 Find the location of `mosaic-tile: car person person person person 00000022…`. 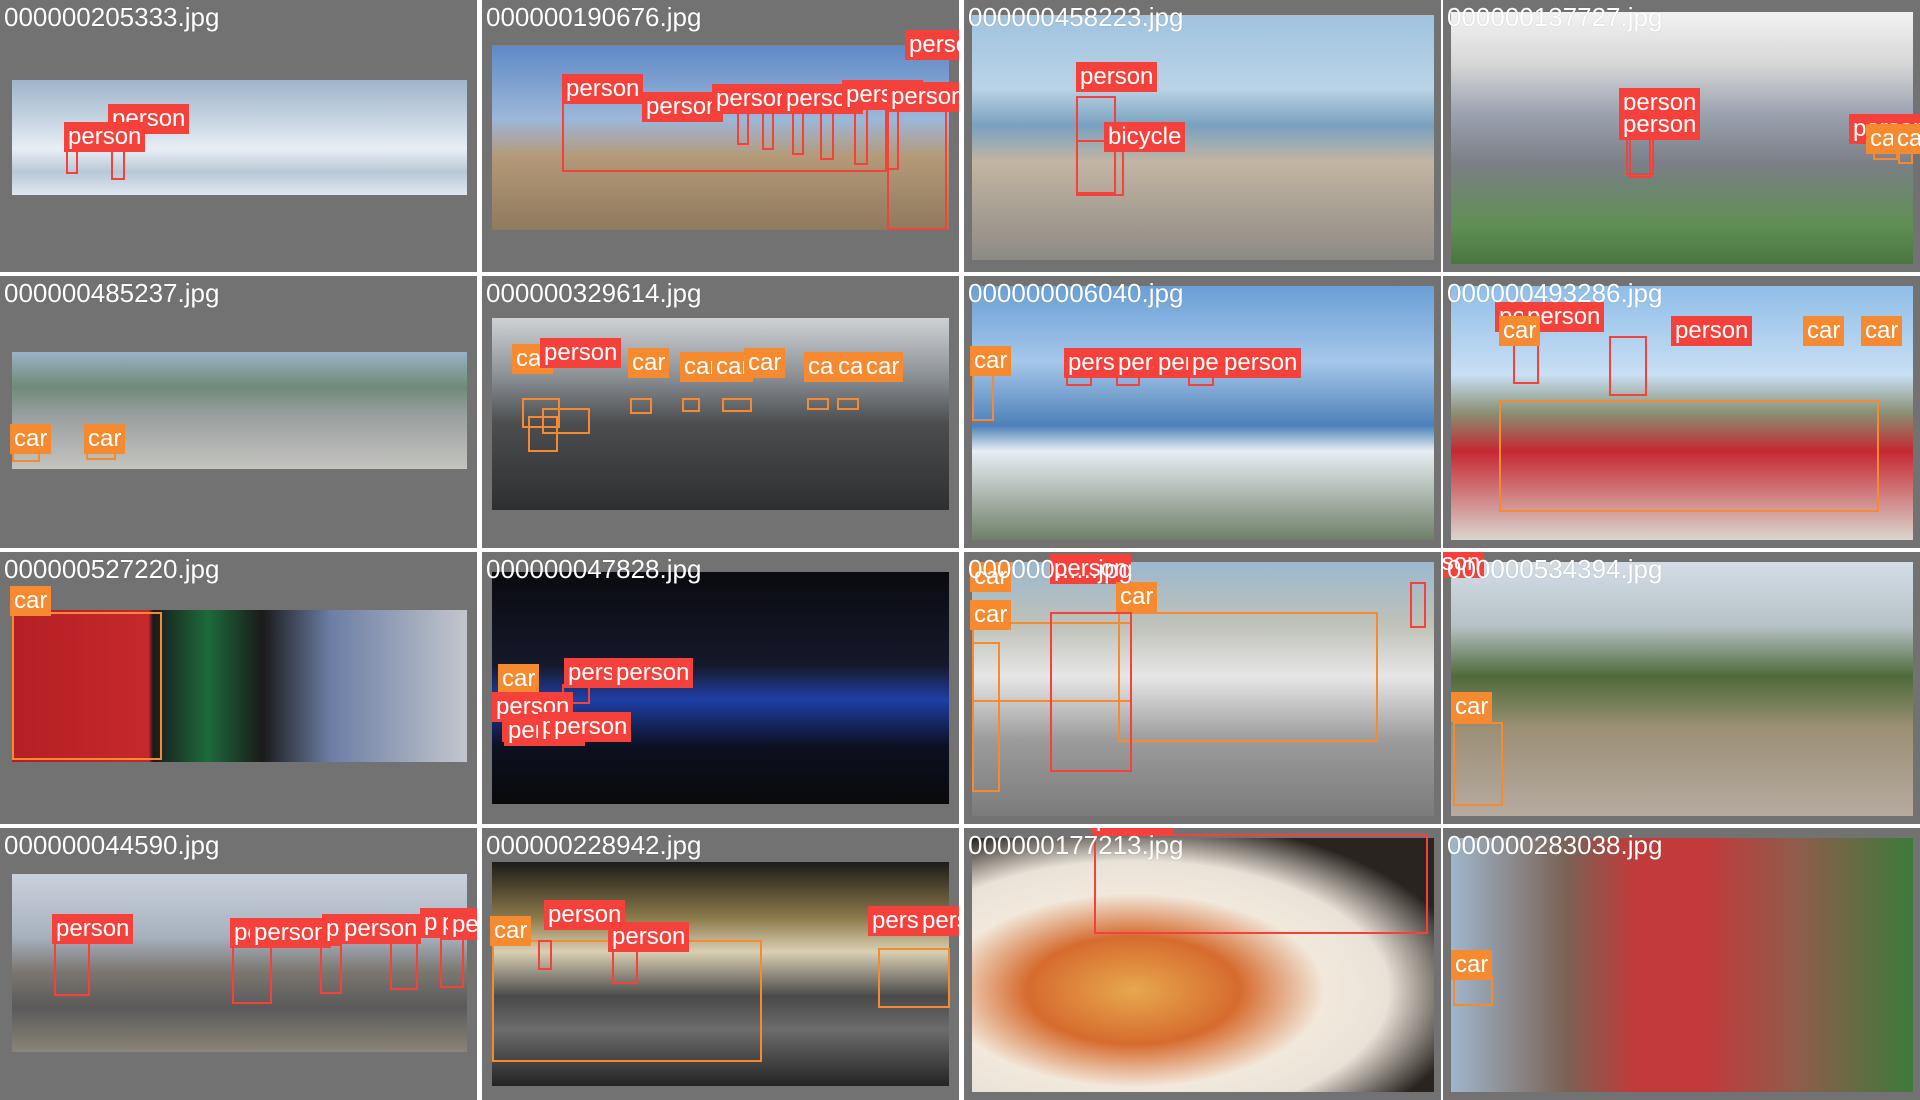

mosaic-tile: car person person person person 00000022… is located at coordinates (720, 964).